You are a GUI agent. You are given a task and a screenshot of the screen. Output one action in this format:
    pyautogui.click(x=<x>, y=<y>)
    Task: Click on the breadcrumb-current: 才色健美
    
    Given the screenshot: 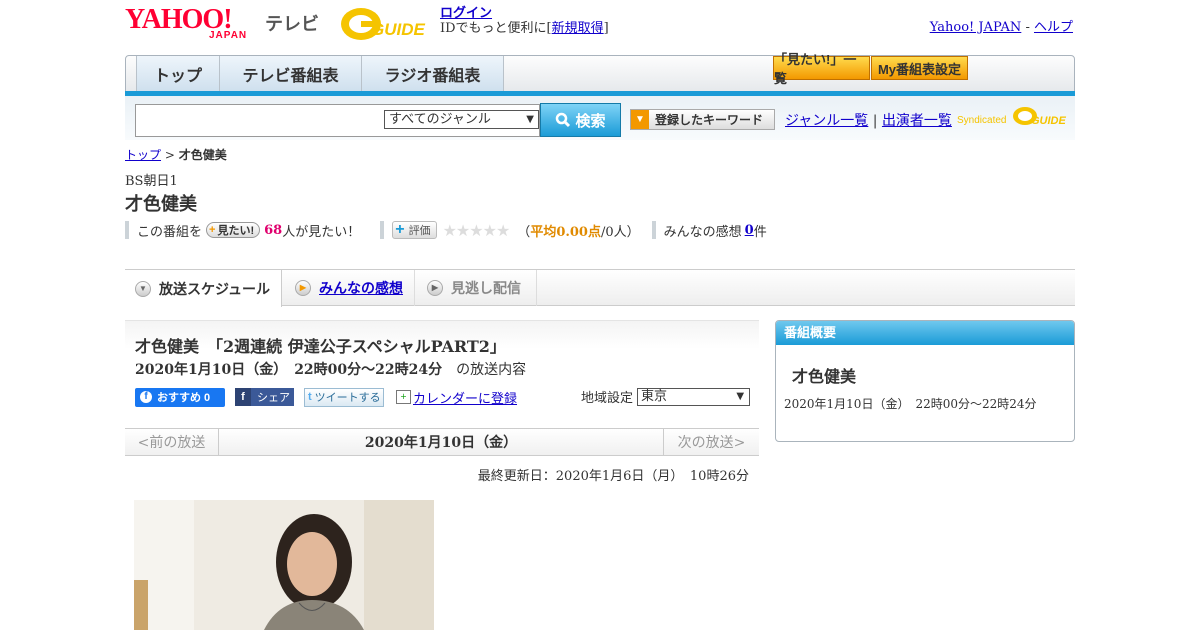 What is the action you would take?
    pyautogui.click(x=202, y=155)
    